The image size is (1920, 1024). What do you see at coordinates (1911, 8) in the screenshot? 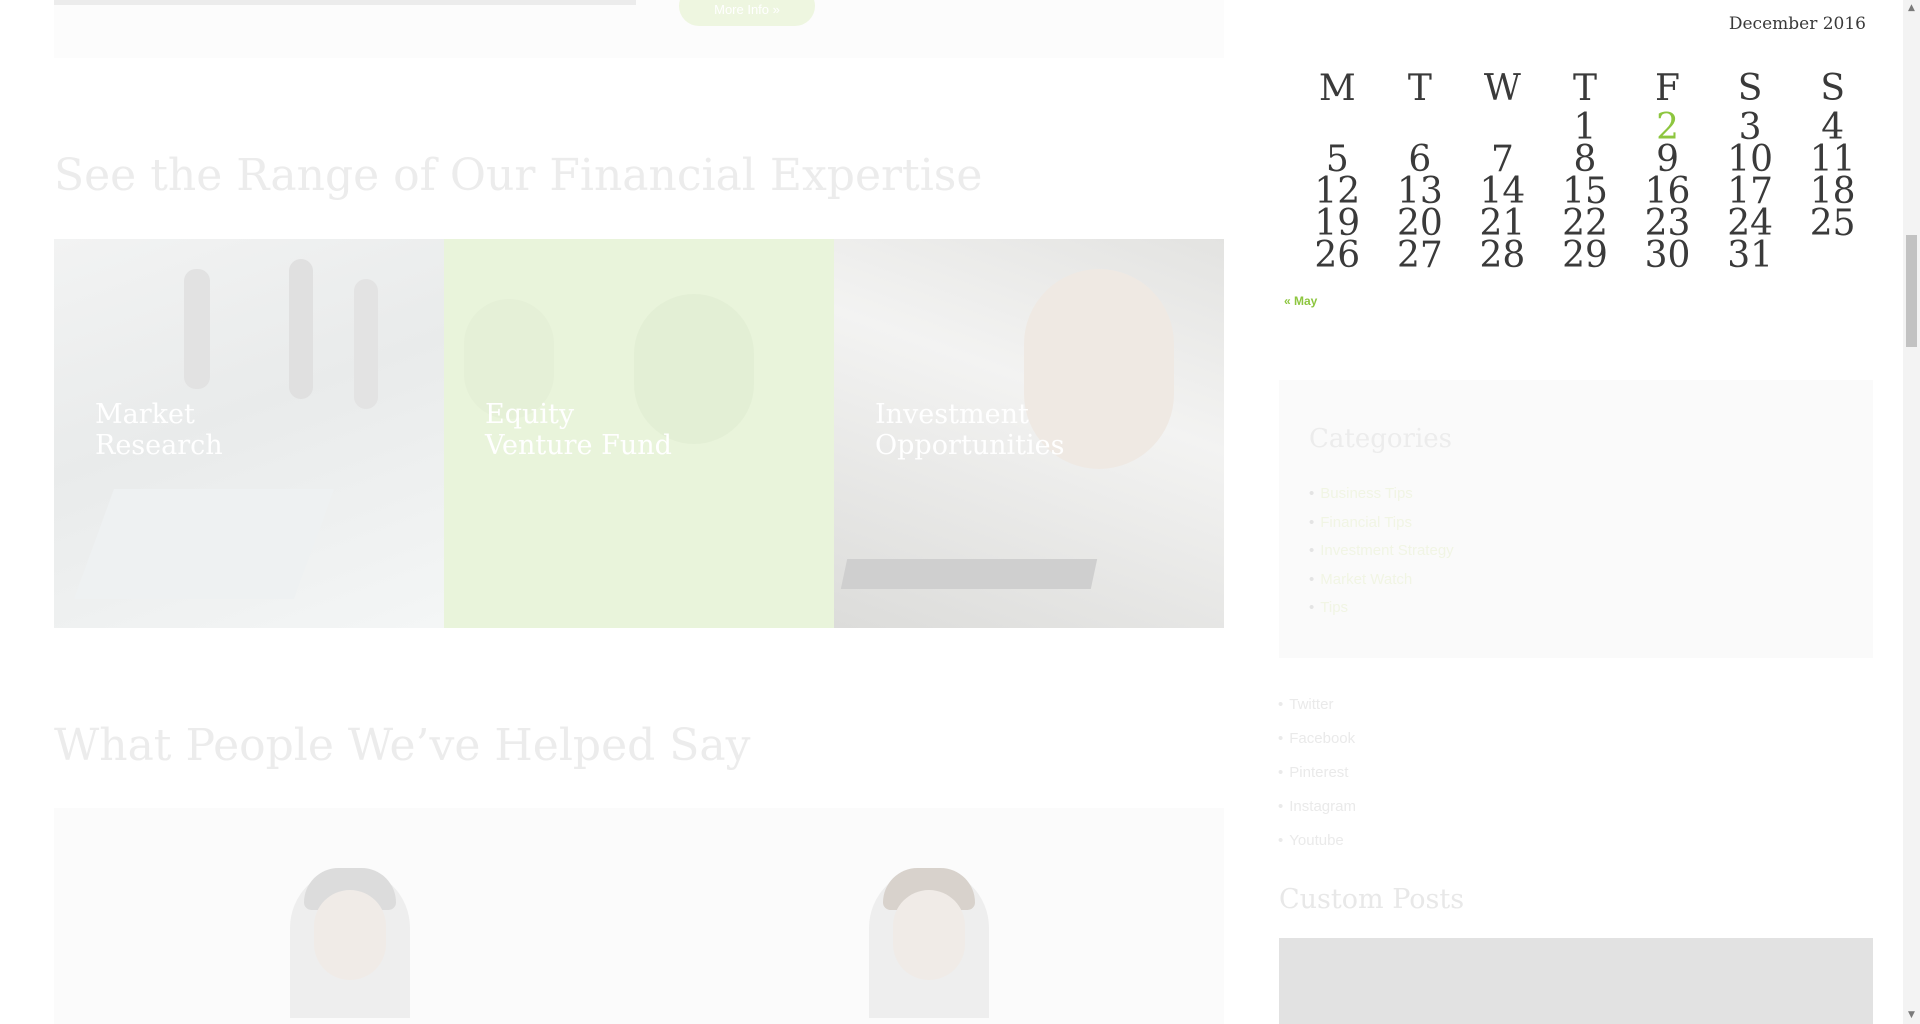
I see `scroll-up-arrow-icon: ▲` at bounding box center [1911, 8].